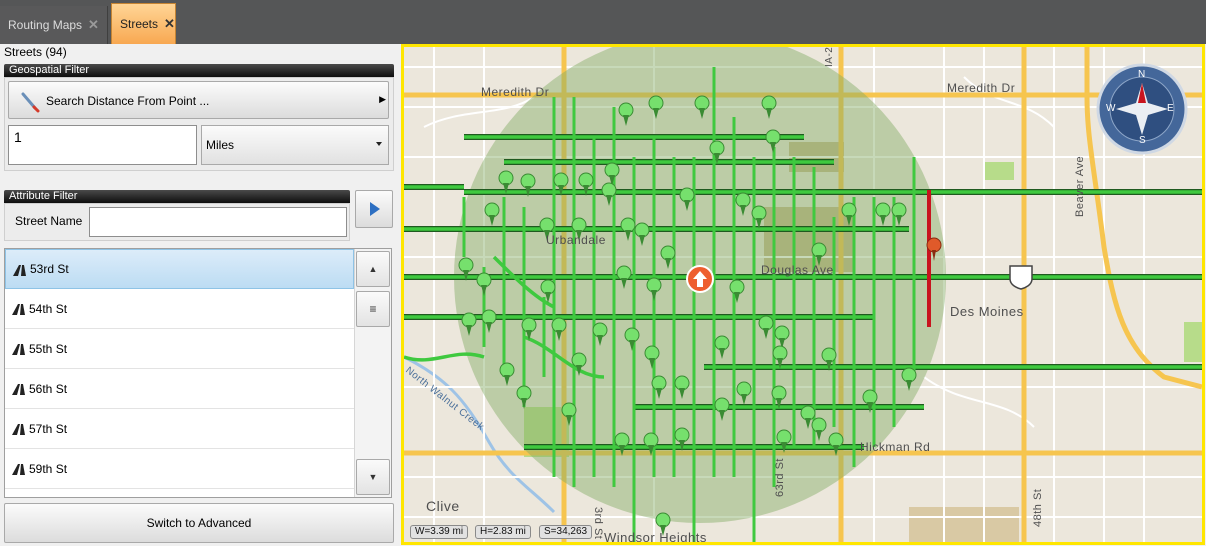 This screenshot has height=546, width=1206. I want to click on list-item, so click(179, 493).